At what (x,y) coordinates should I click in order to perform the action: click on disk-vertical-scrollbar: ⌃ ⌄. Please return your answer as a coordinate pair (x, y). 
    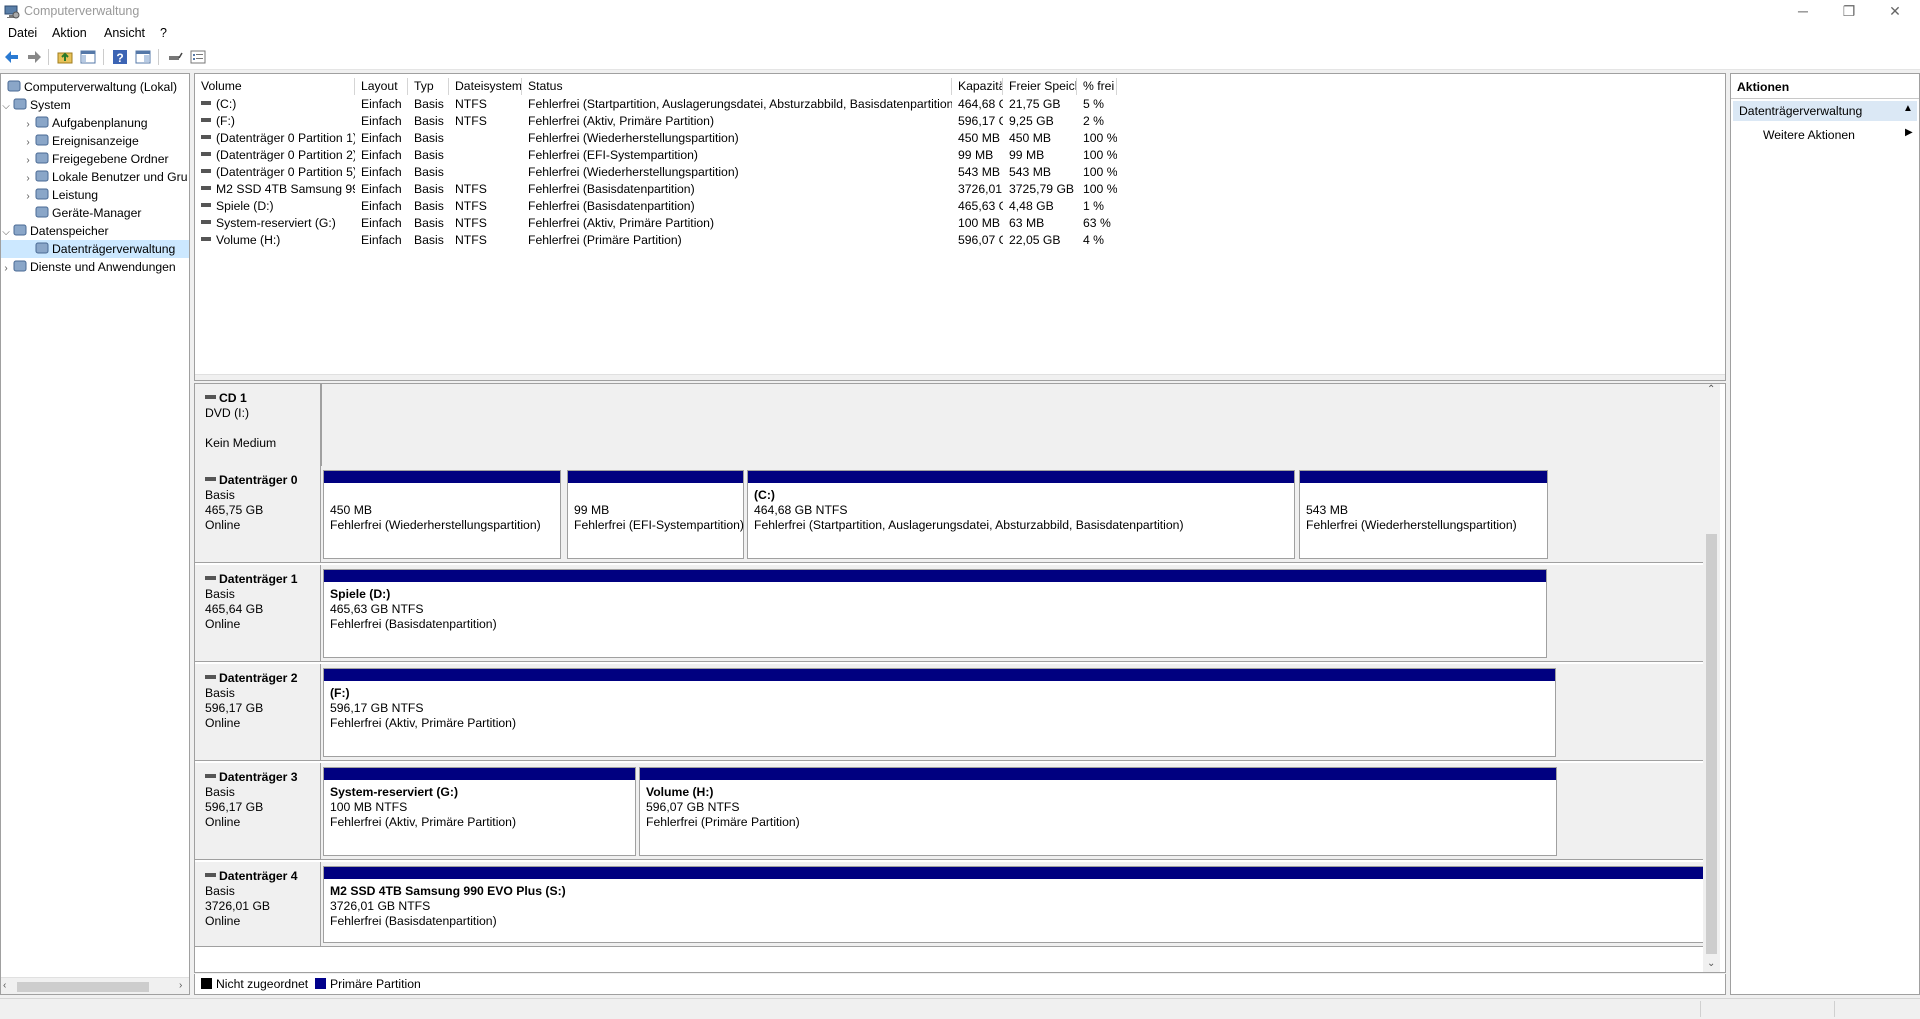
    Looking at the image, I should click on (1711, 678).